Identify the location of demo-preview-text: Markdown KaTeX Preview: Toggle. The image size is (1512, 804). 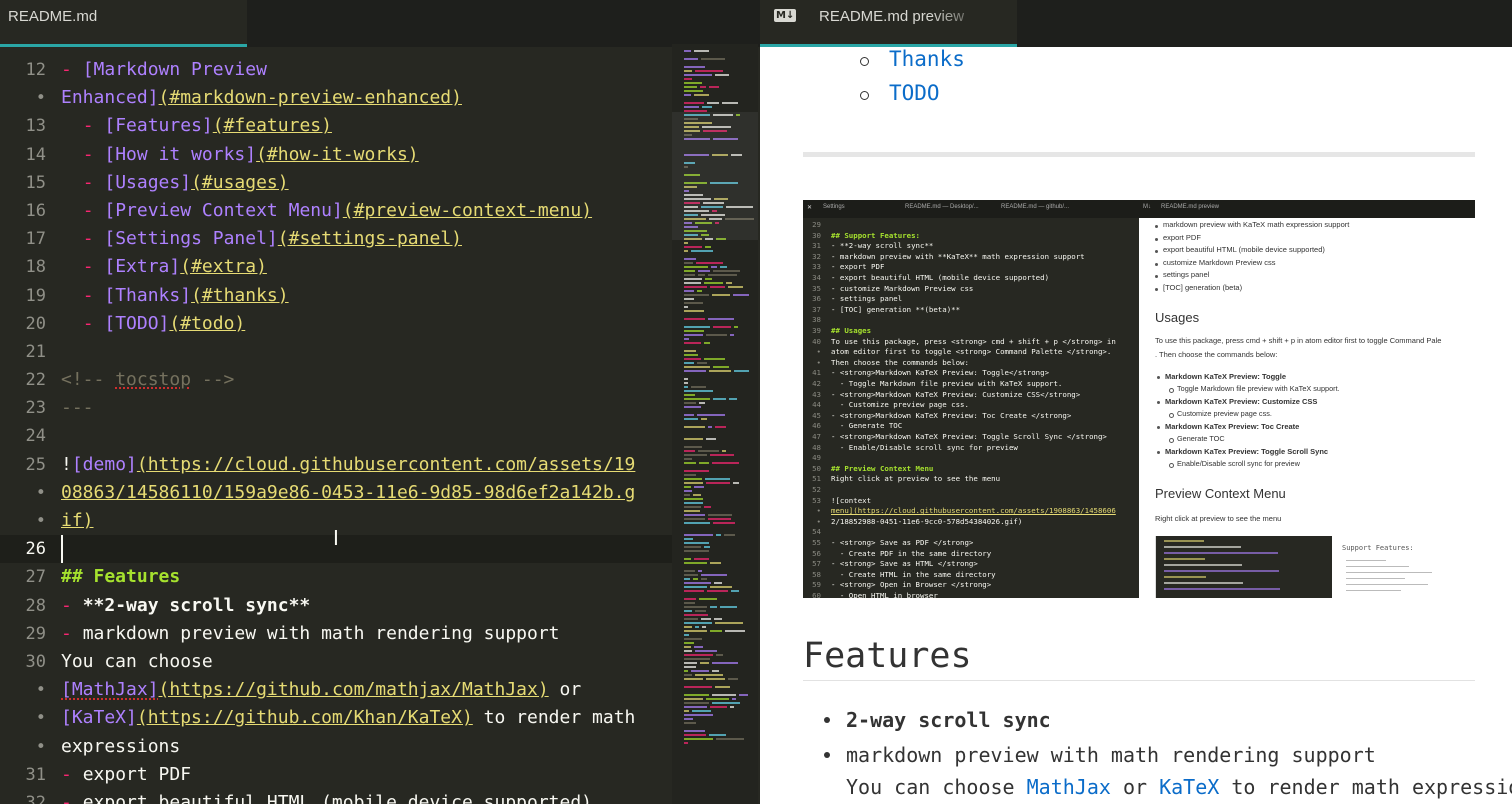
(1225, 376).